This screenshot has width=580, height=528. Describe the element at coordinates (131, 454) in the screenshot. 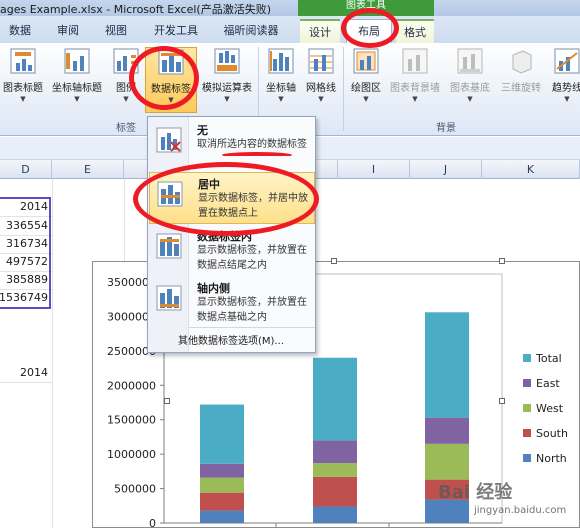

I see `y-tick-label: 1000000` at that location.